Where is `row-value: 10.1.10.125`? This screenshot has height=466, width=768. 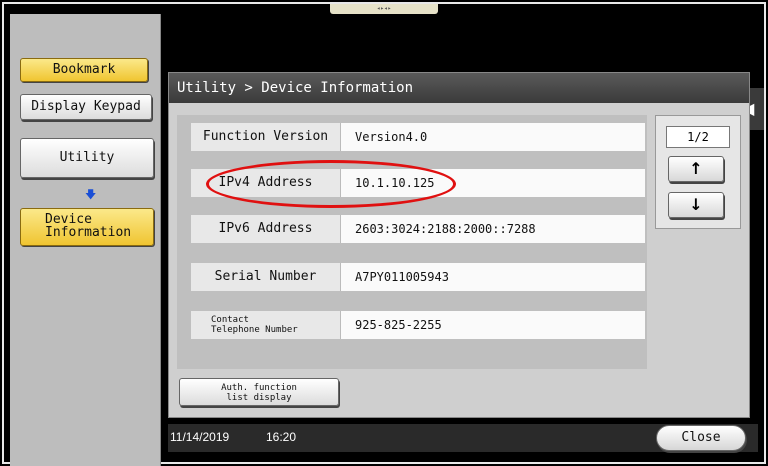
row-value: 10.1.10.125 is located at coordinates (493, 183).